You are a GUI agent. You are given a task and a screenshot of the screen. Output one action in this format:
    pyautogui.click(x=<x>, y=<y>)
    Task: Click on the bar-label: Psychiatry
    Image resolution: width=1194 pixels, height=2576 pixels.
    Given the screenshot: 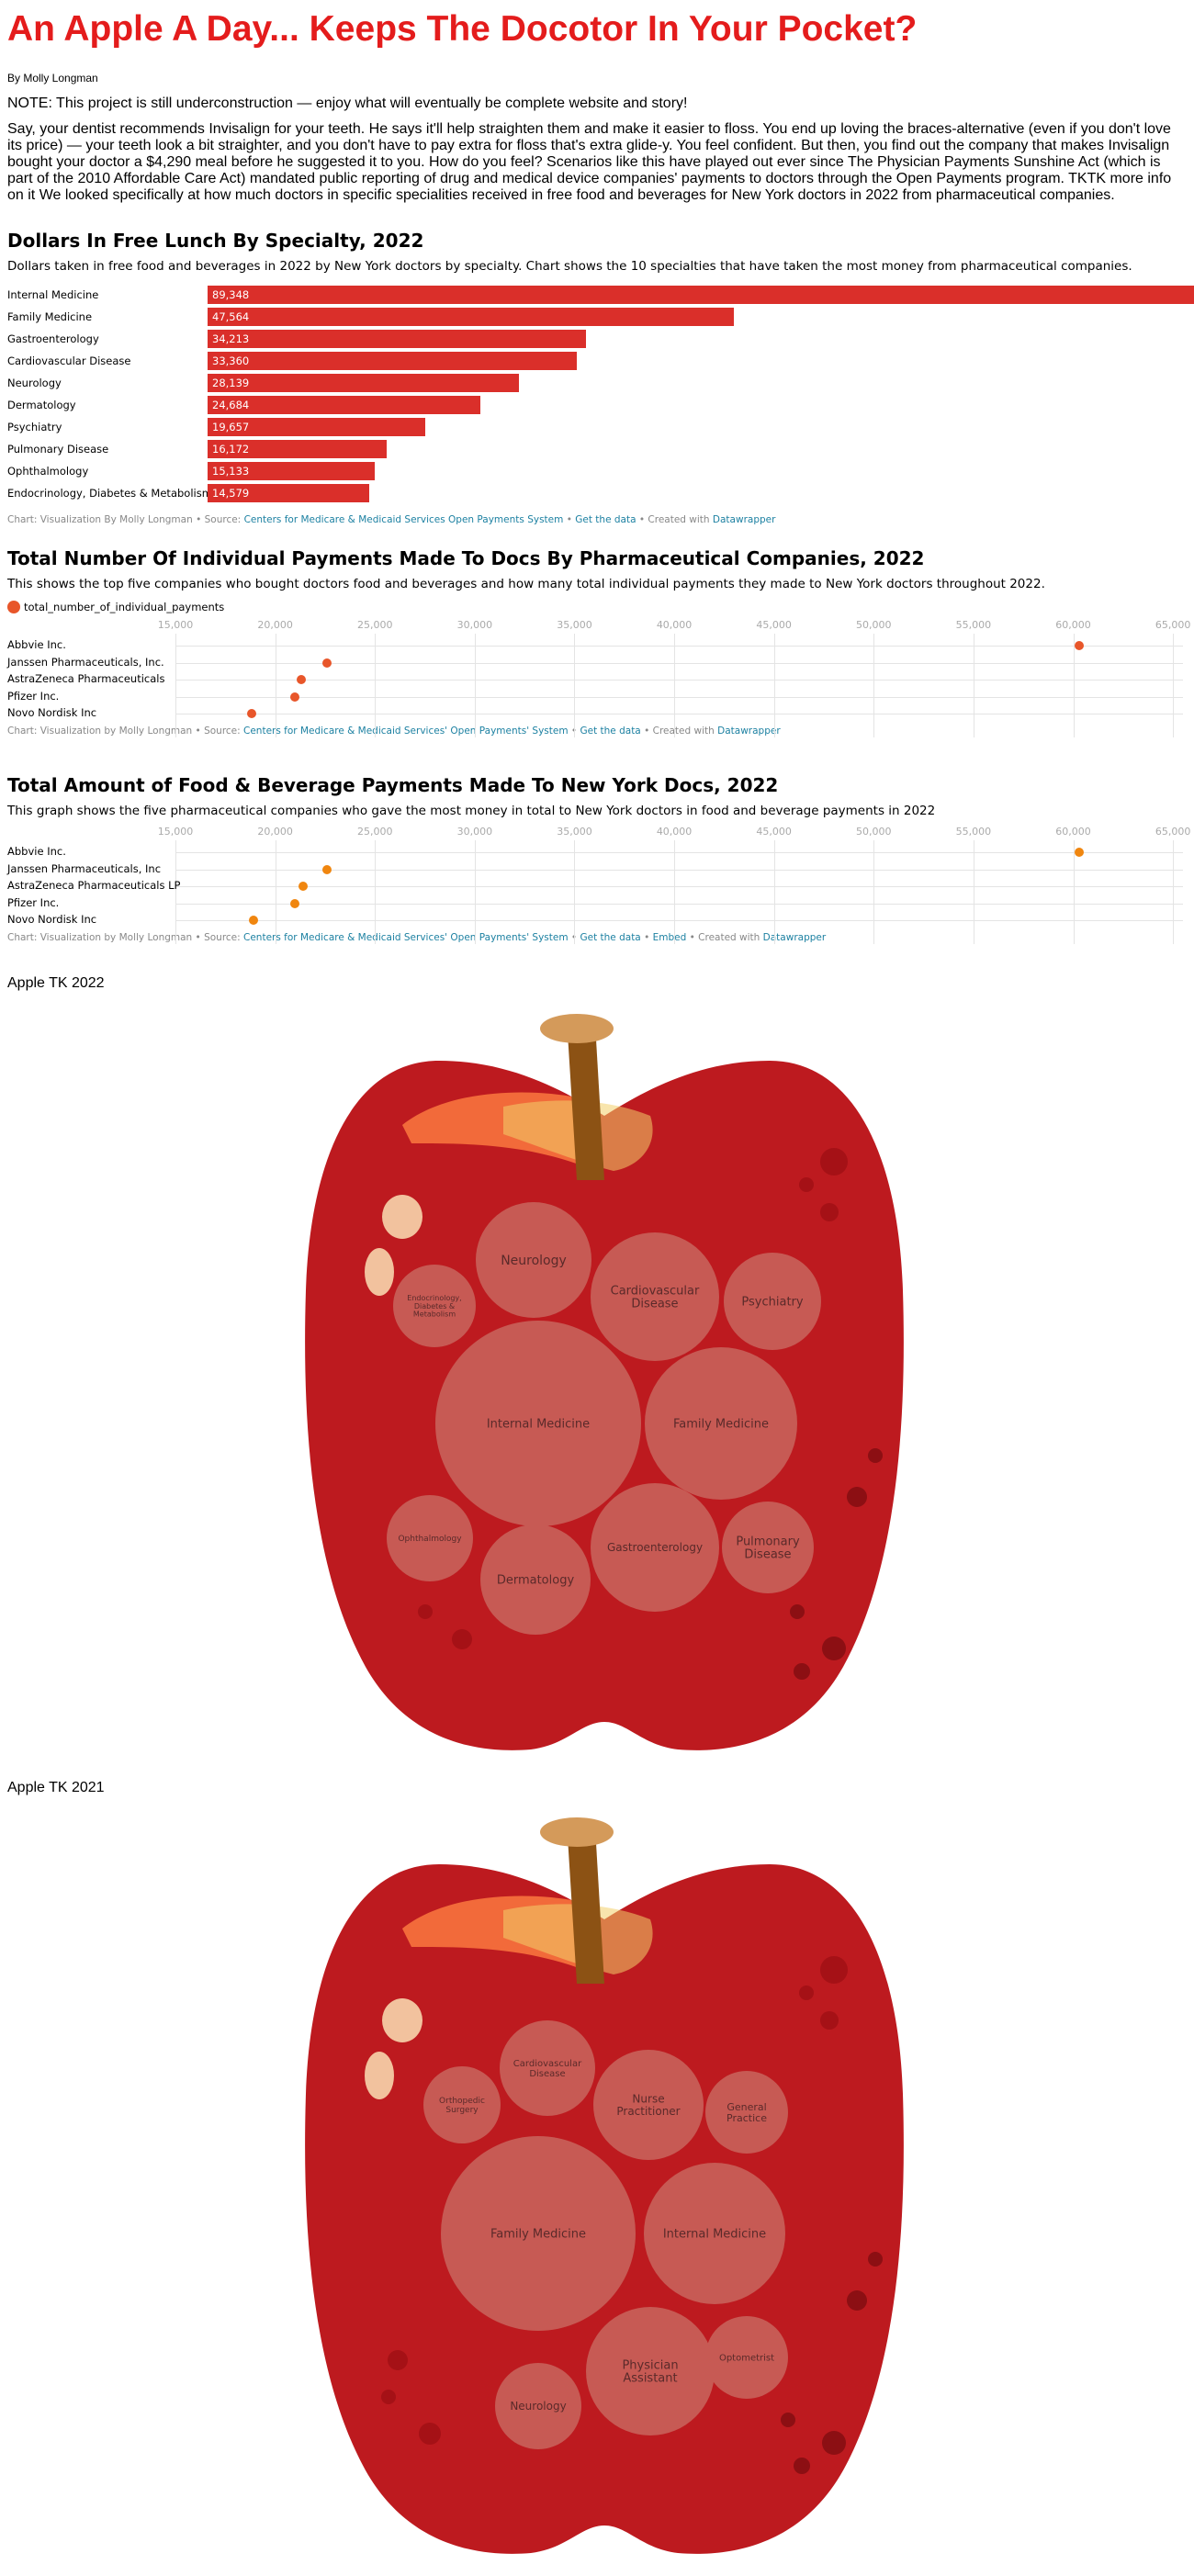 What is the action you would take?
    pyautogui.click(x=34, y=427)
    